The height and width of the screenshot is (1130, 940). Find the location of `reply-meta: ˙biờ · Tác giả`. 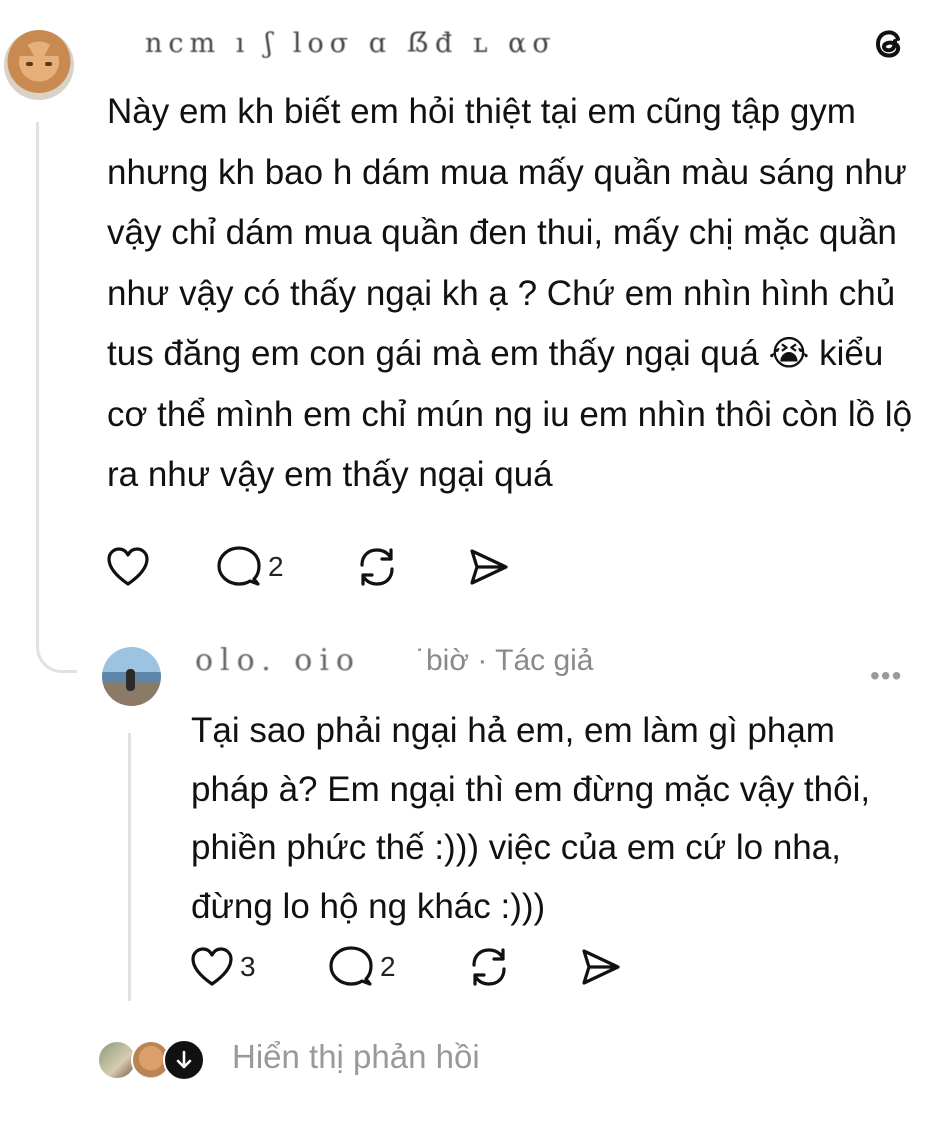

reply-meta: ˙biờ · Tác giả is located at coordinates (504, 660).